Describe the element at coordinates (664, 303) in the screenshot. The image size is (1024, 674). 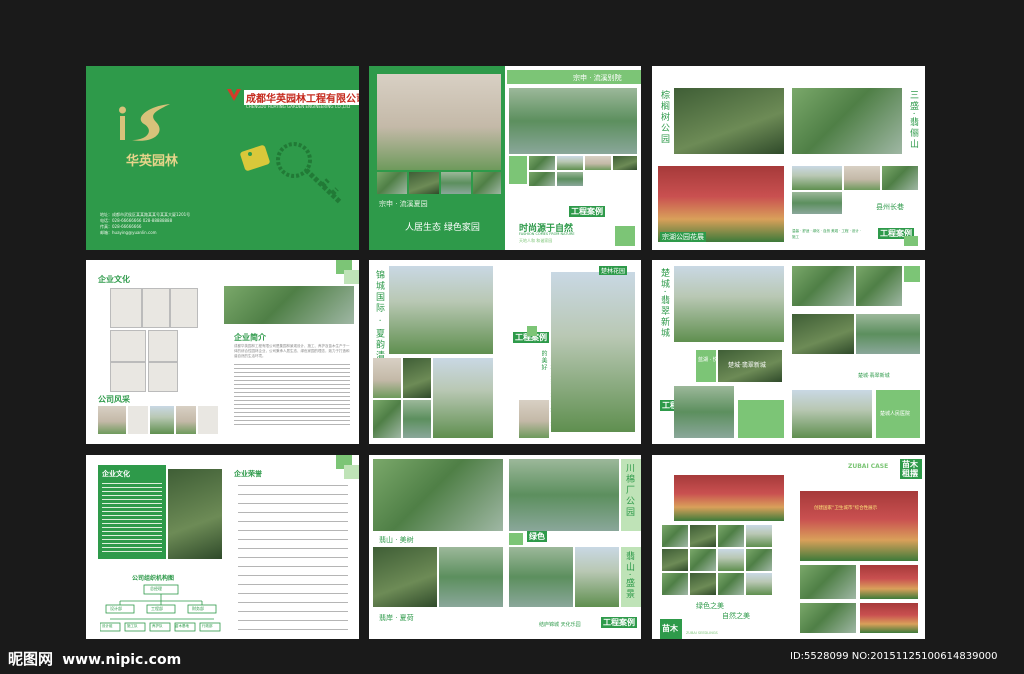
I see `vtext-top: 楚城·翡翠新城` at that location.